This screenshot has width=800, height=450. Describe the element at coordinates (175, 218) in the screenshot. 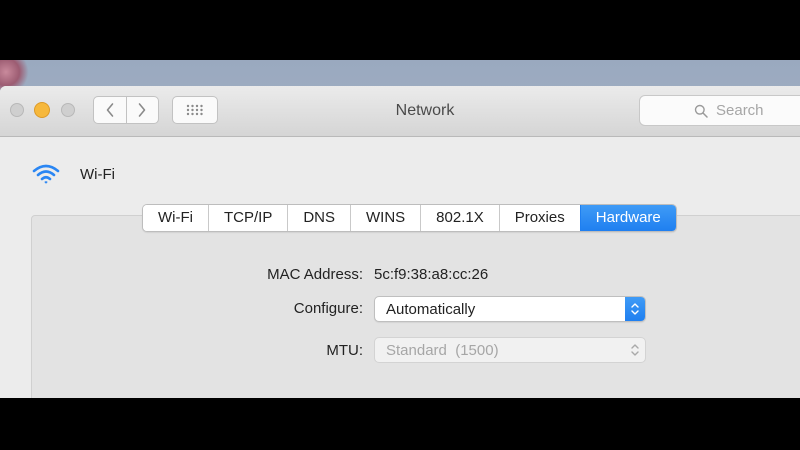

I see `tab-wifi: Wi-Fi` at that location.